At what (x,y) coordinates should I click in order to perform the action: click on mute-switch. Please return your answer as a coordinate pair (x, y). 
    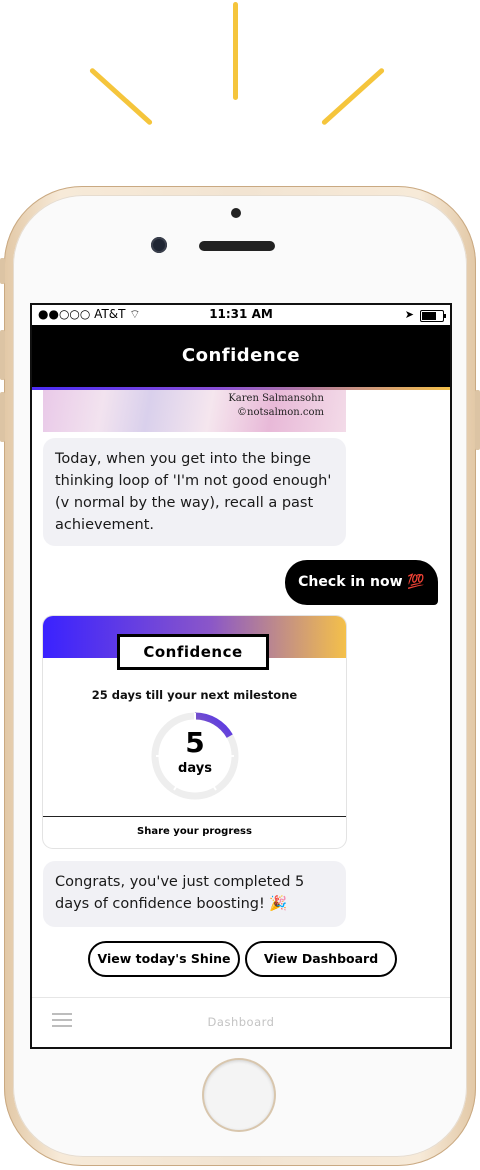
    Looking at the image, I should click on (2, 271).